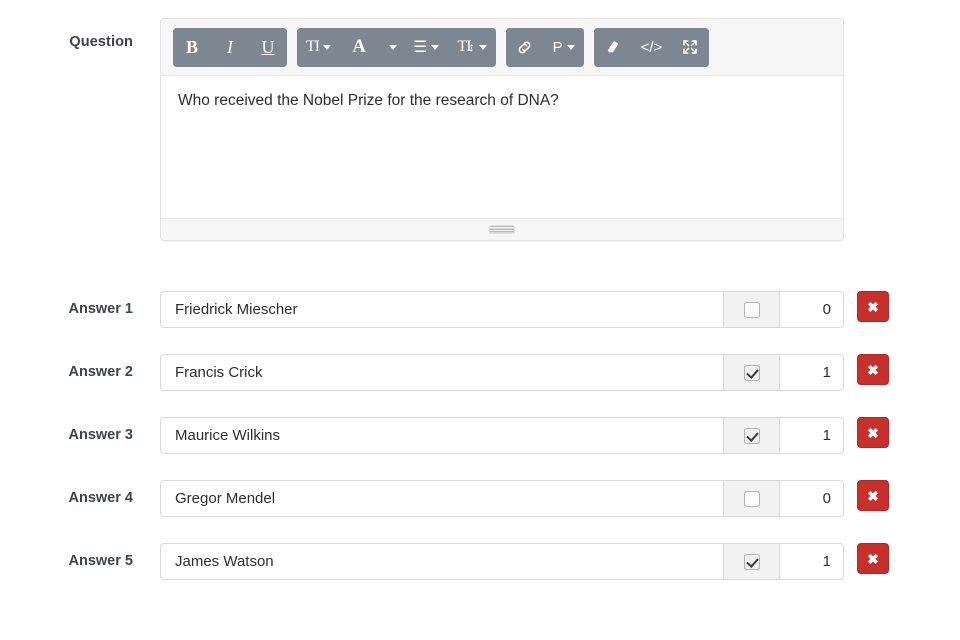 The height and width of the screenshot is (640, 960). I want to click on italic-glyph: I, so click(230, 46).